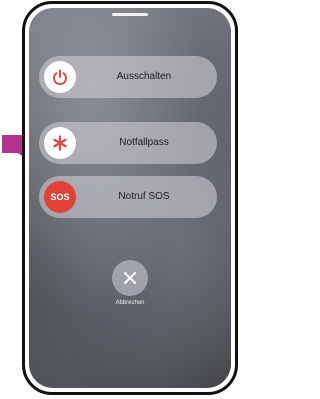 This screenshot has height=399, width=320. I want to click on medical-asterisk-icon, so click(60, 143).